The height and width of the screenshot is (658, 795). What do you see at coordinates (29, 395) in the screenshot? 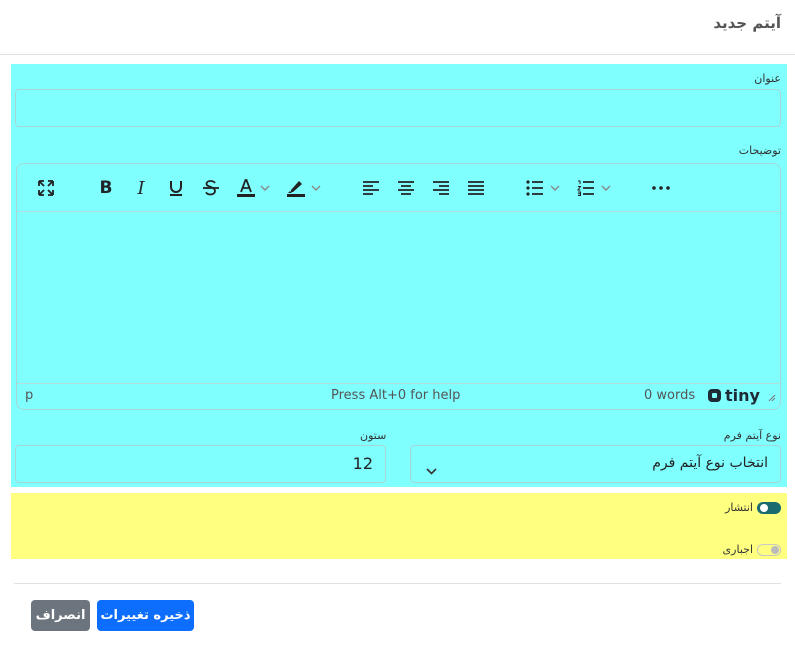
I see `element-path: p` at bounding box center [29, 395].